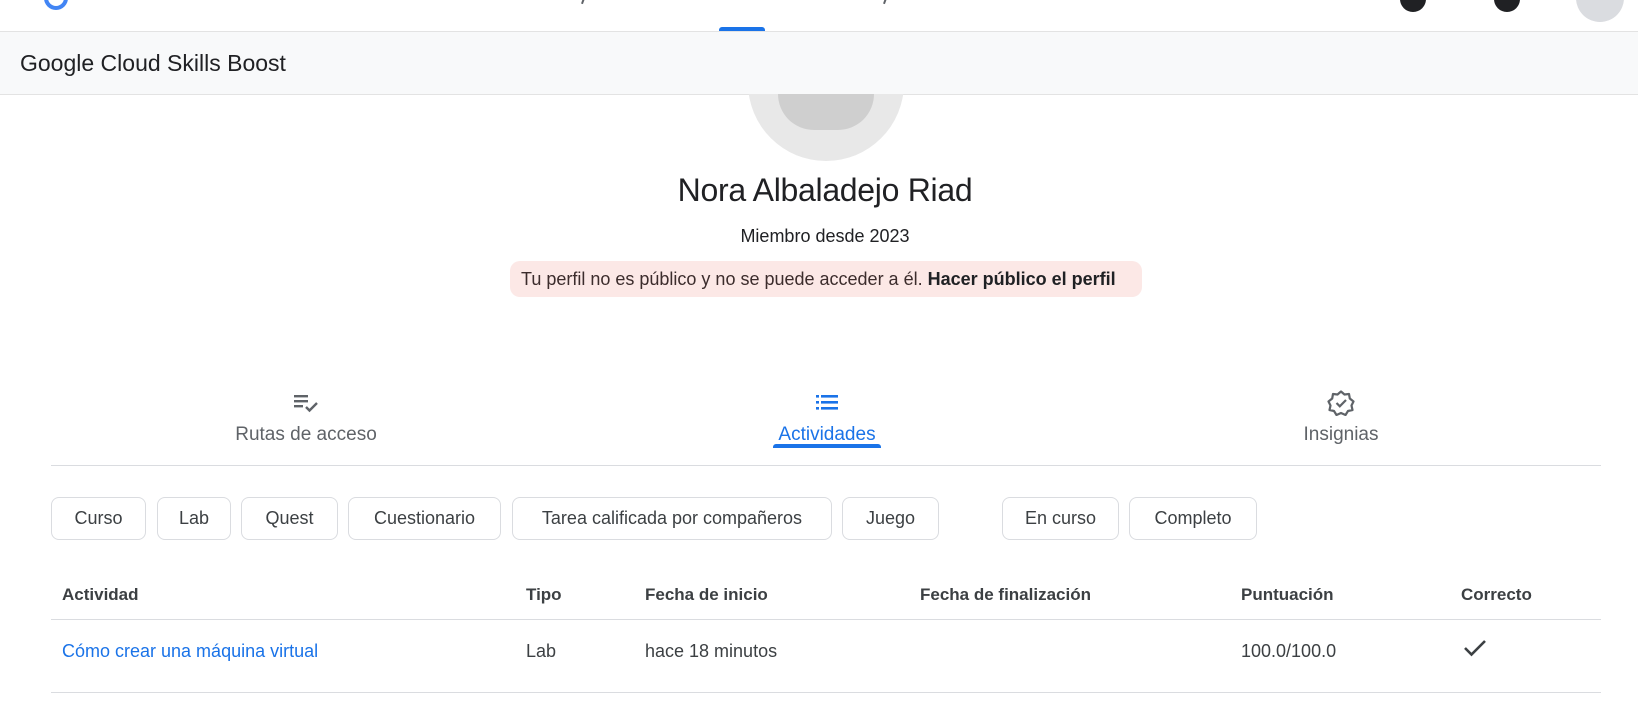 This screenshot has width=1638, height=716. Describe the element at coordinates (1022, 279) in the screenshot. I see `make-profile-public-link: Hacer público el perfil` at that location.